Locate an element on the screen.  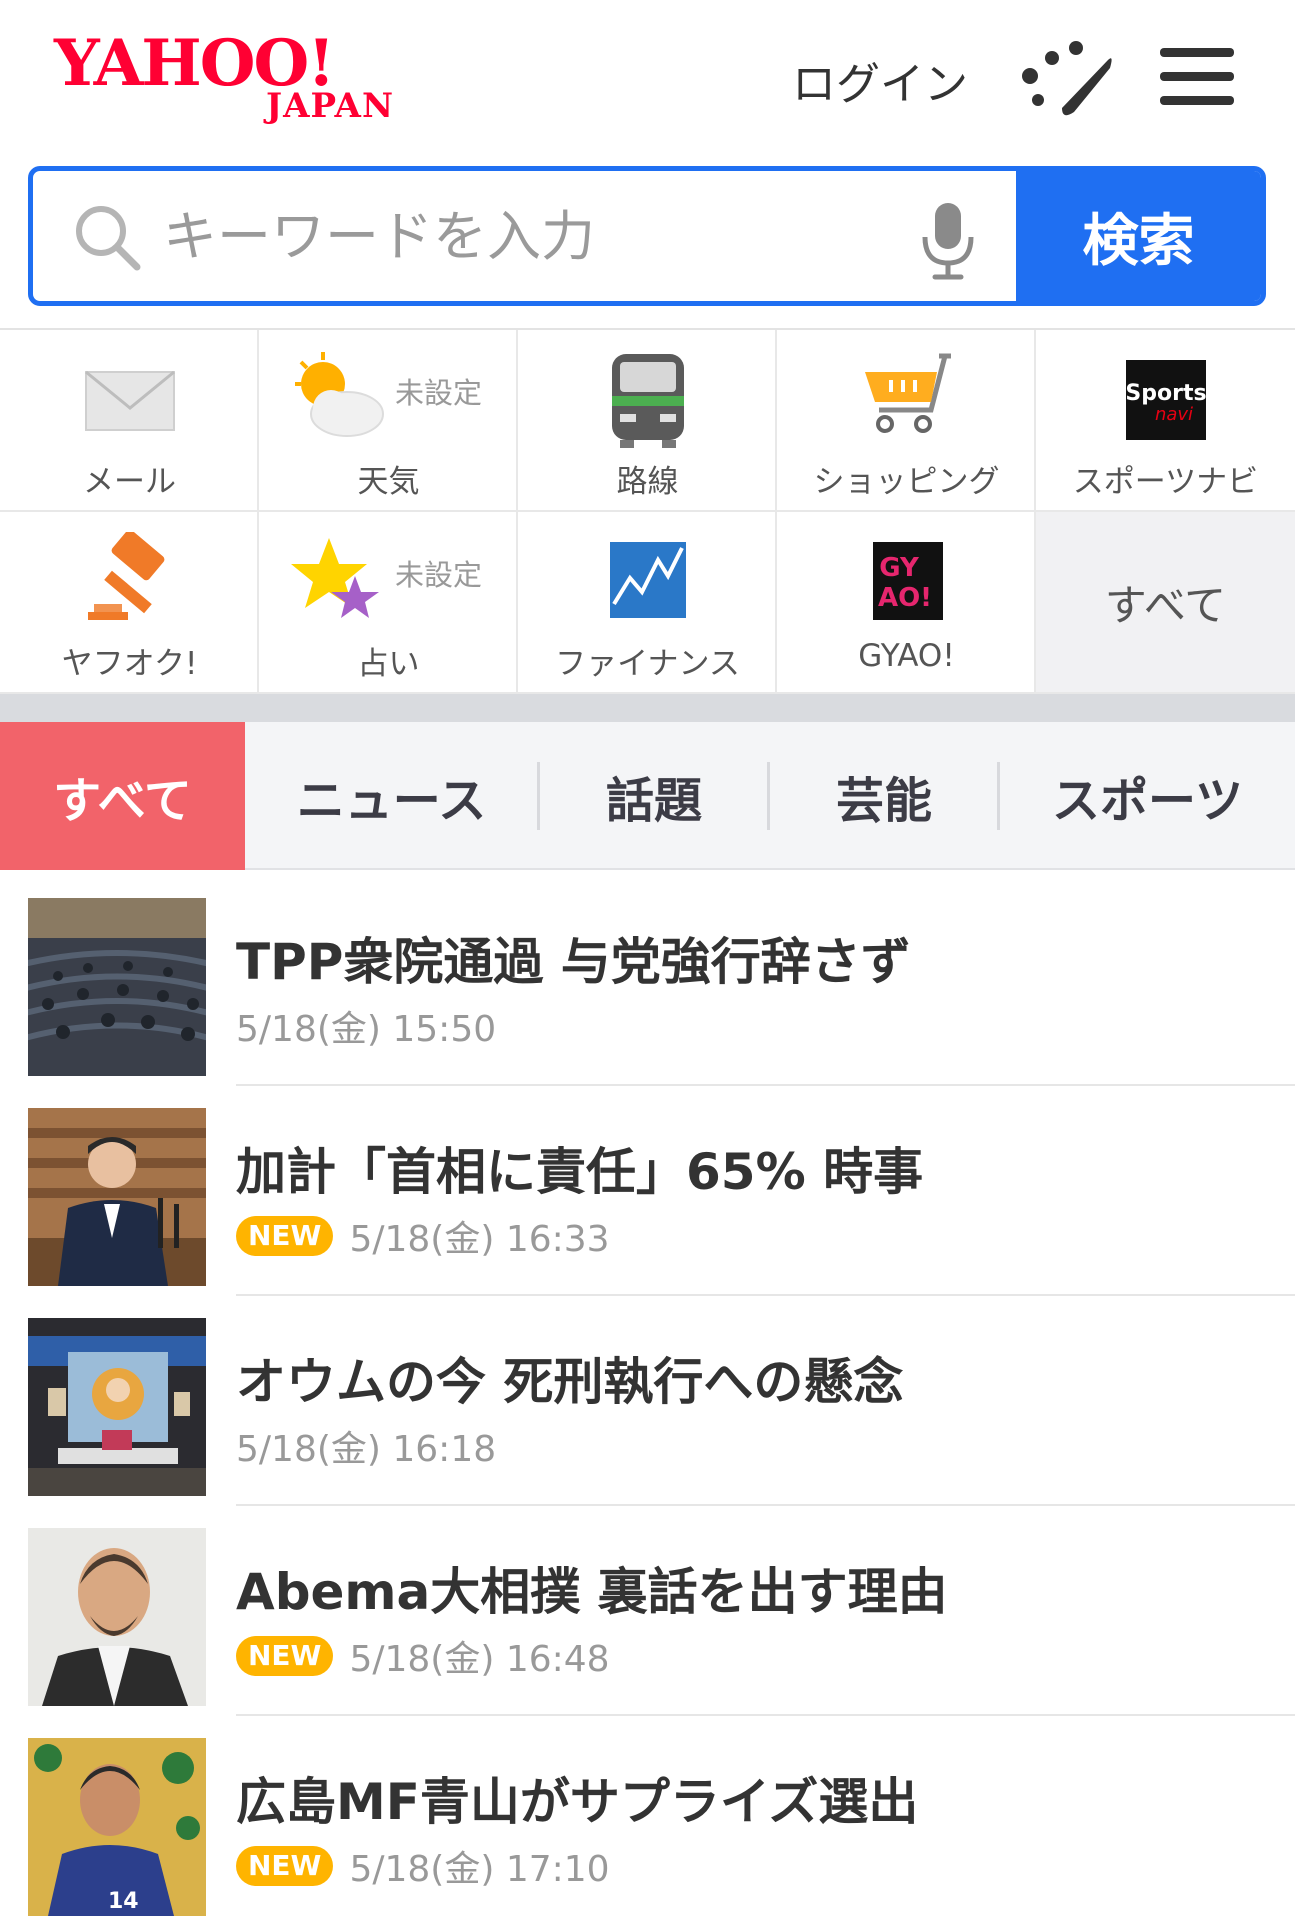
news-item: TPP衆院通過 与党強行辞さず 5/18(金) 15:50 is located at coordinates (647, 981).